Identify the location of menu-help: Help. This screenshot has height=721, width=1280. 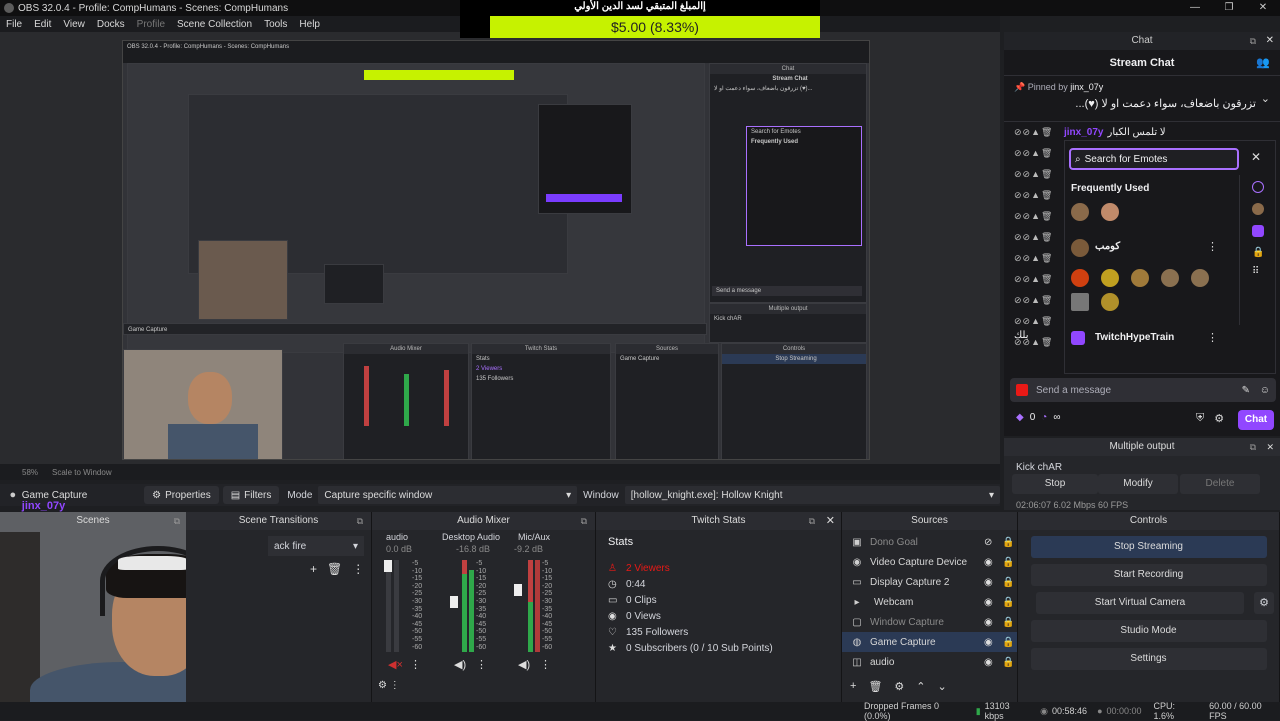
(309, 24).